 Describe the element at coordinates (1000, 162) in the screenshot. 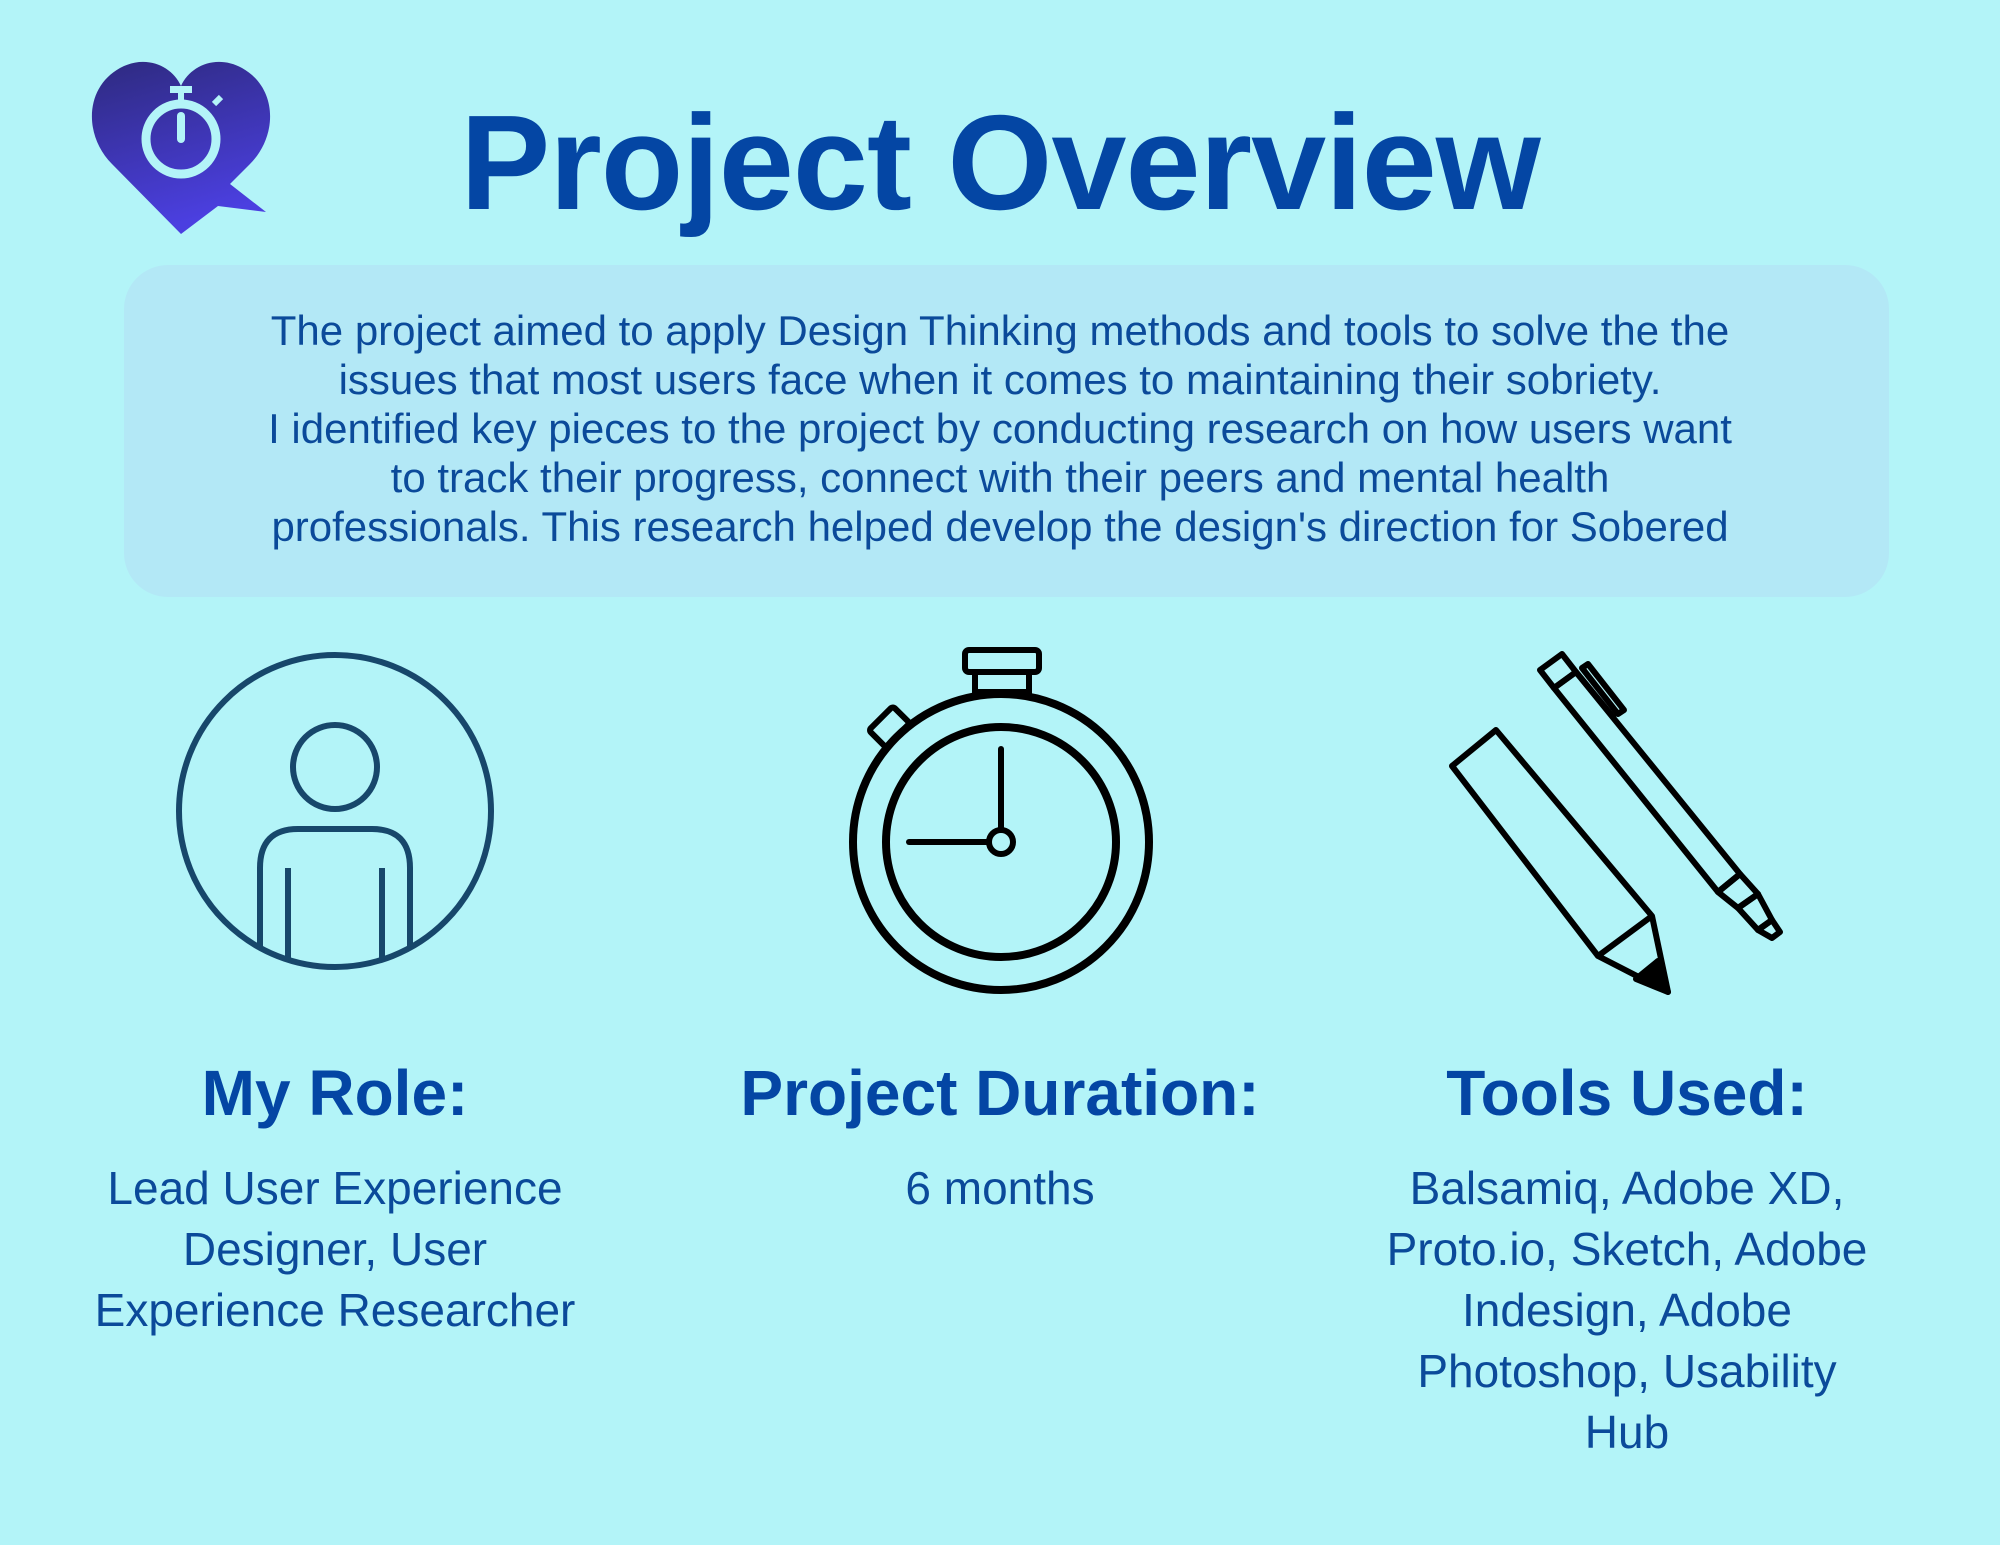

I see `page-title: Project Overview` at that location.